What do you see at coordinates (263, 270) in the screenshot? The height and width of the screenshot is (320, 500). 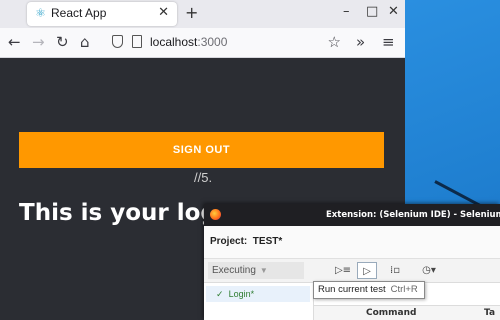 I see `chevron-down-icon: ▼` at bounding box center [263, 270].